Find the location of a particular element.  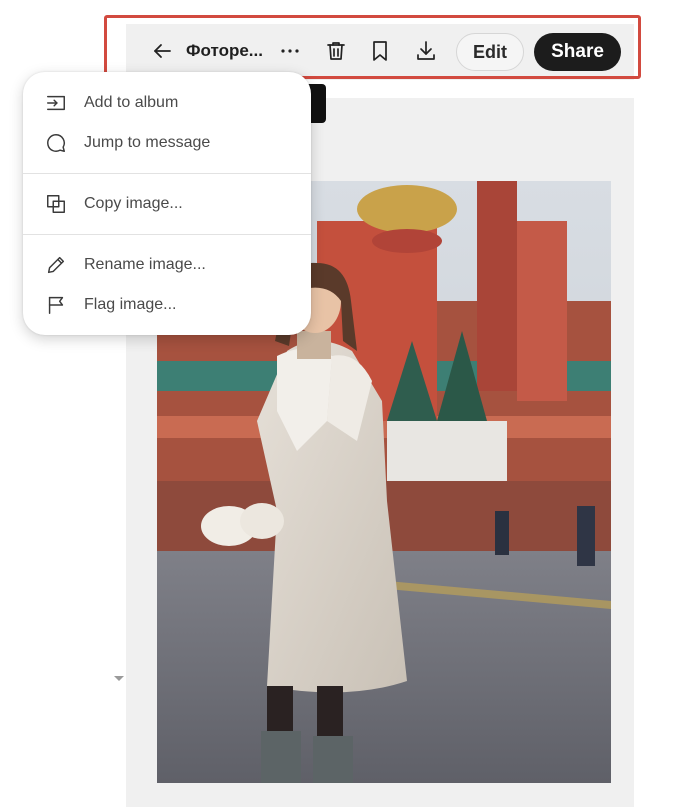

menu-item-label: Jump to message is located at coordinates (147, 142).